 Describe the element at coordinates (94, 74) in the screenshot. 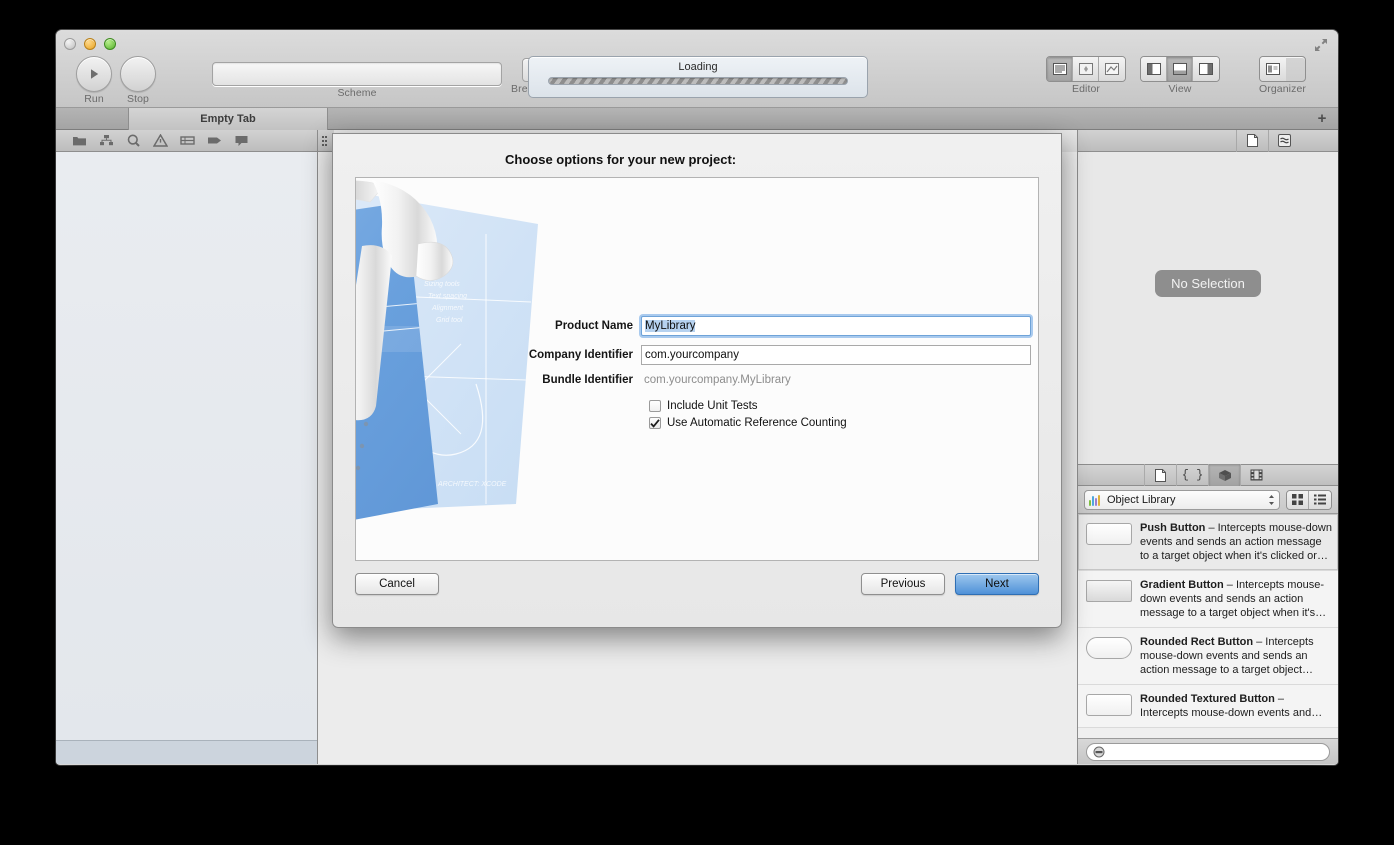

I see `run-icon` at that location.